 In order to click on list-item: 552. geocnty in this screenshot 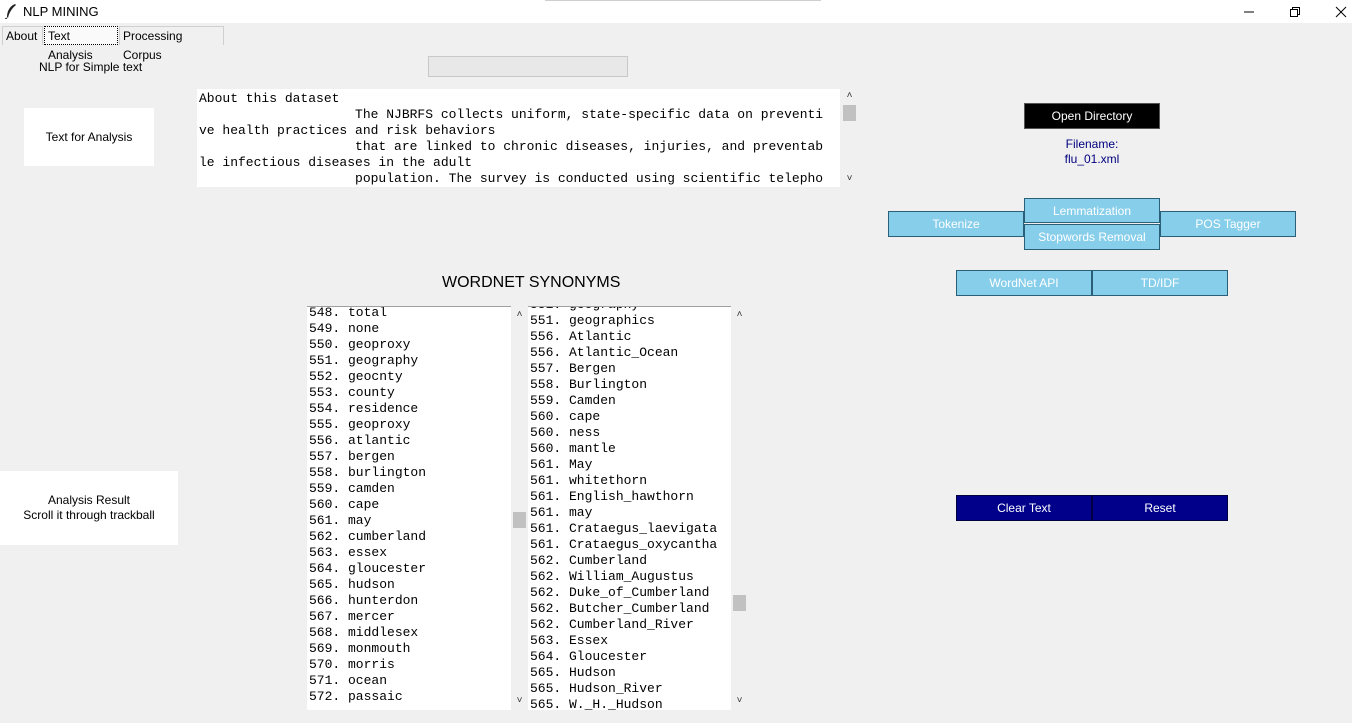, I will do `click(410, 377)`.